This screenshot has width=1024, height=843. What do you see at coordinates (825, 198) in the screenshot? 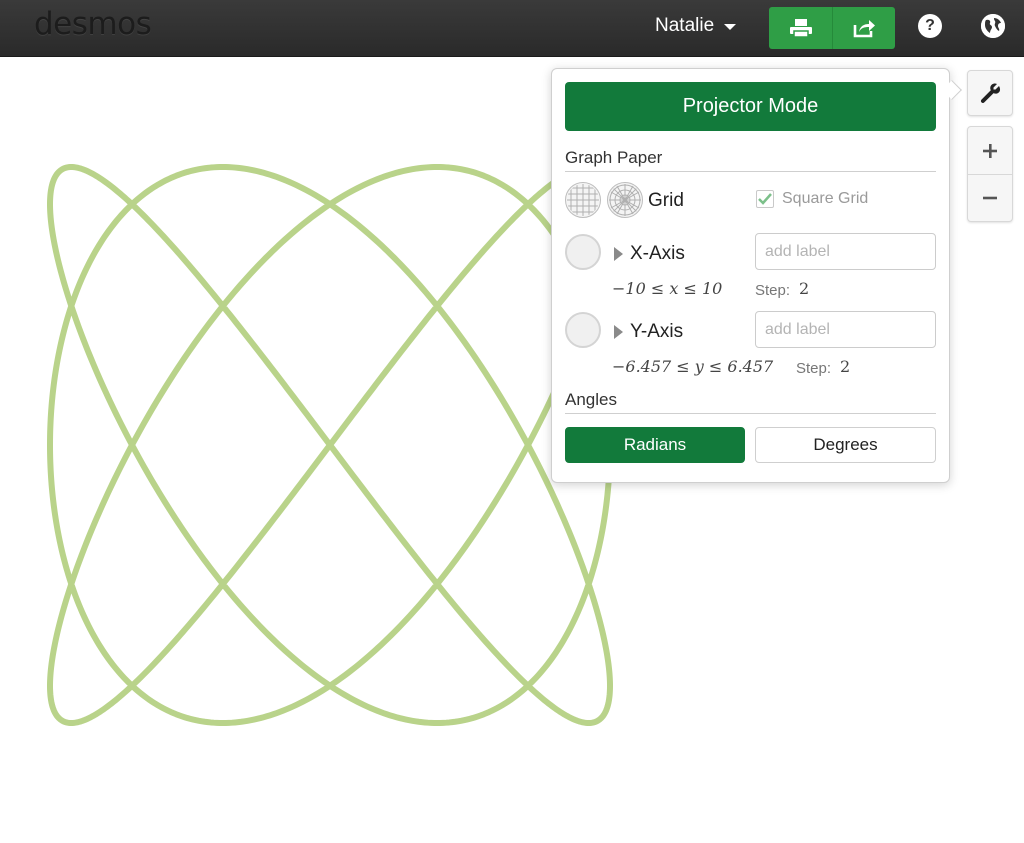
I see `square-grid-label: Square Grid` at bounding box center [825, 198].